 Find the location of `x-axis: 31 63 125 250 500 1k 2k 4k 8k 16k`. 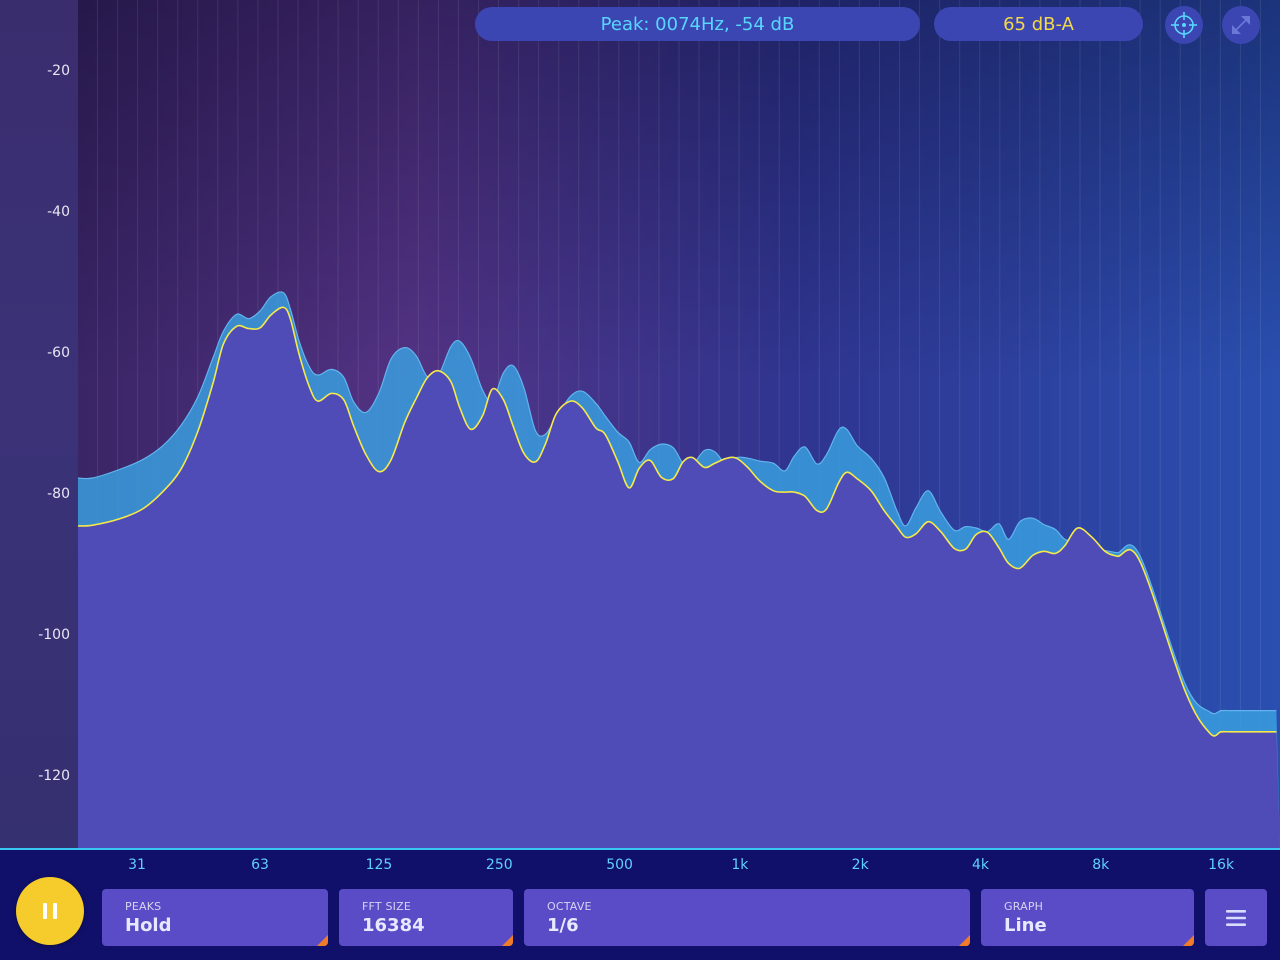

x-axis: 31 63 125 250 500 1k 2k 4k 8k 16k is located at coordinates (640, 865).